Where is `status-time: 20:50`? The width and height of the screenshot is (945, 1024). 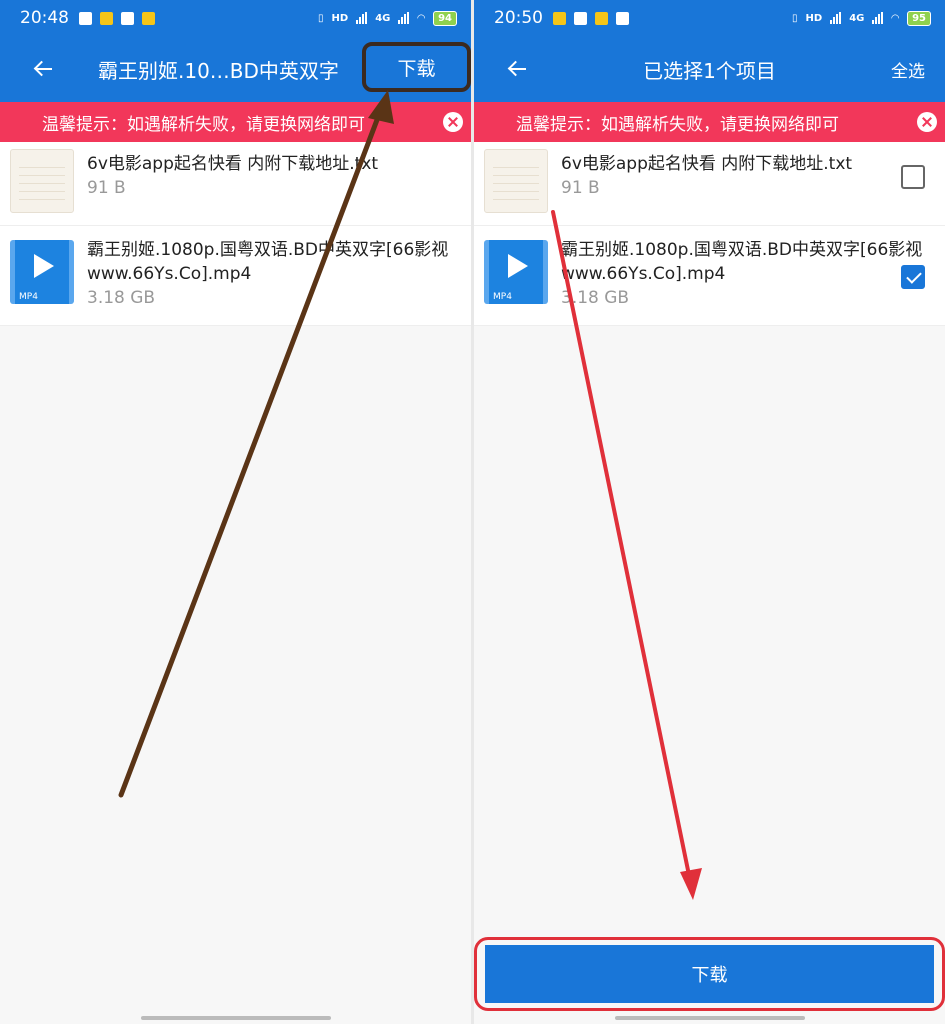 status-time: 20:50 is located at coordinates (518, 18).